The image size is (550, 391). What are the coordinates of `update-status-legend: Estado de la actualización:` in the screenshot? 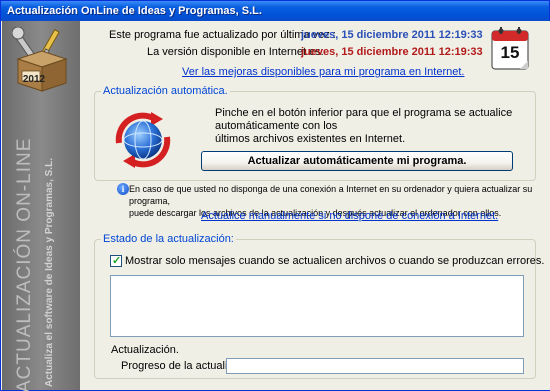 It's located at (168, 239).